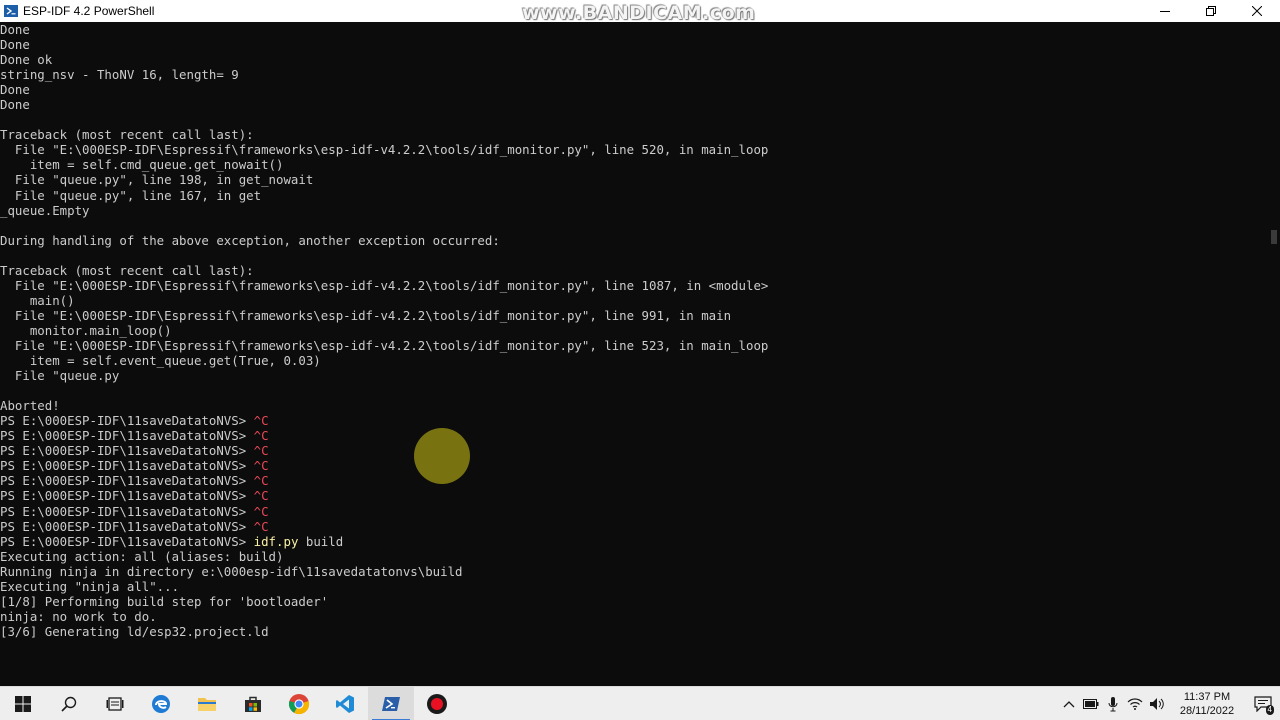  What do you see at coordinates (1069, 703) in the screenshot?
I see `show-hidden-icons-button` at bounding box center [1069, 703].